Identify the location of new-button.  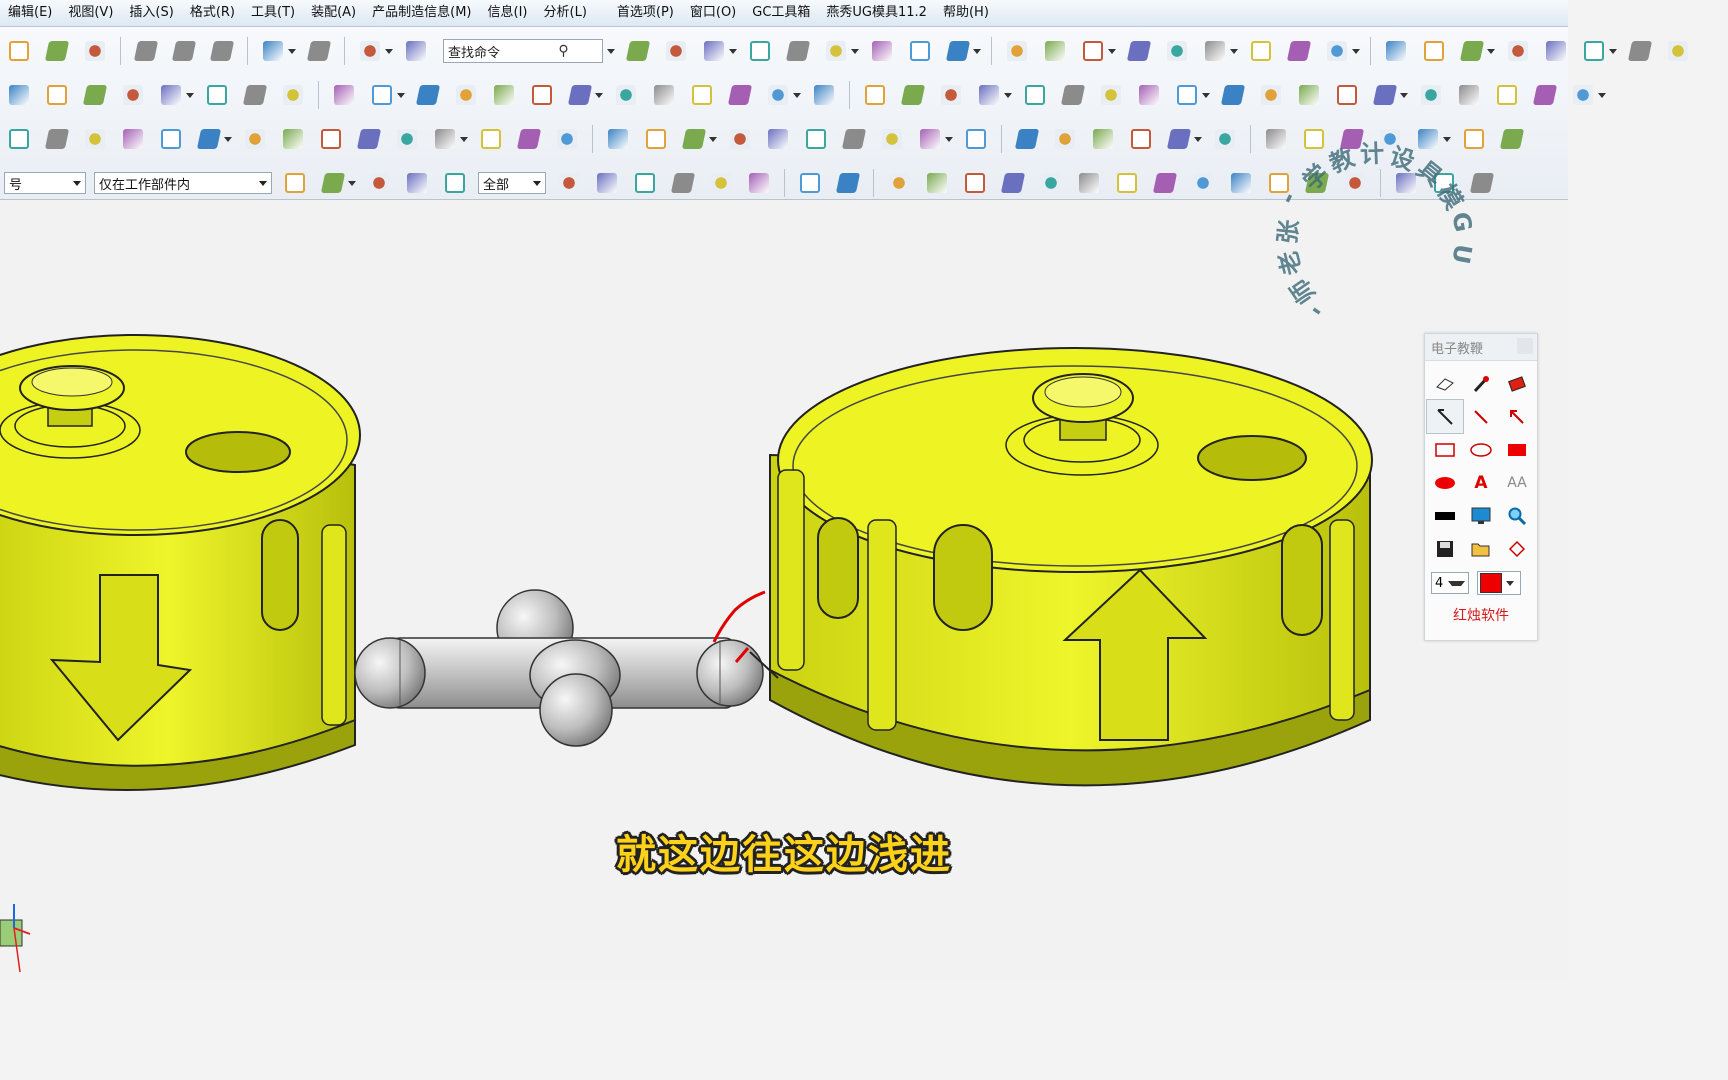
(19, 51).